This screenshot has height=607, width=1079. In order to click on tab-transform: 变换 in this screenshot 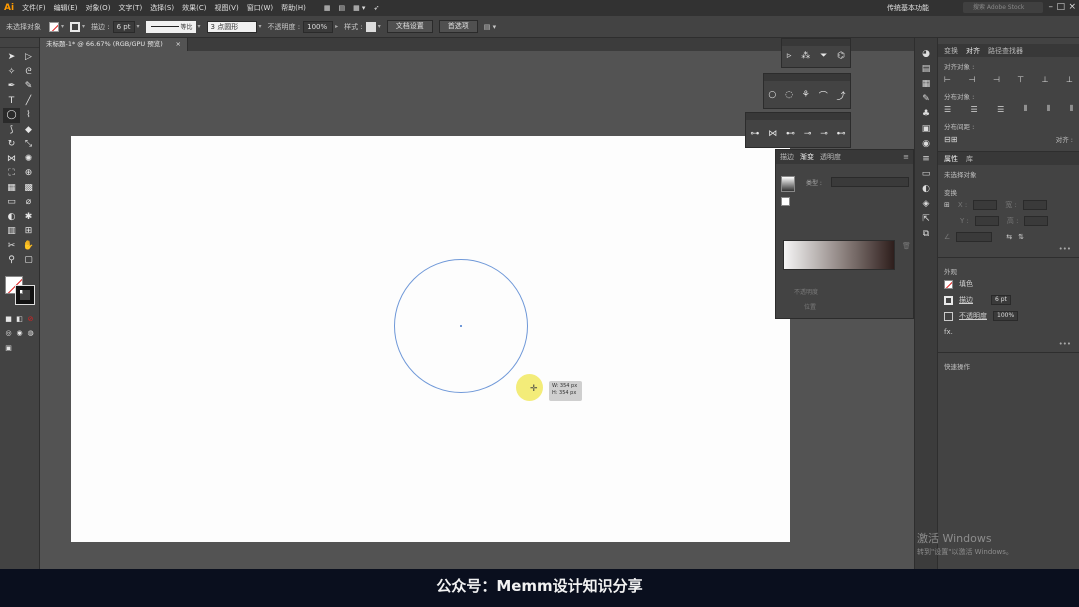, I will do `click(951, 51)`.